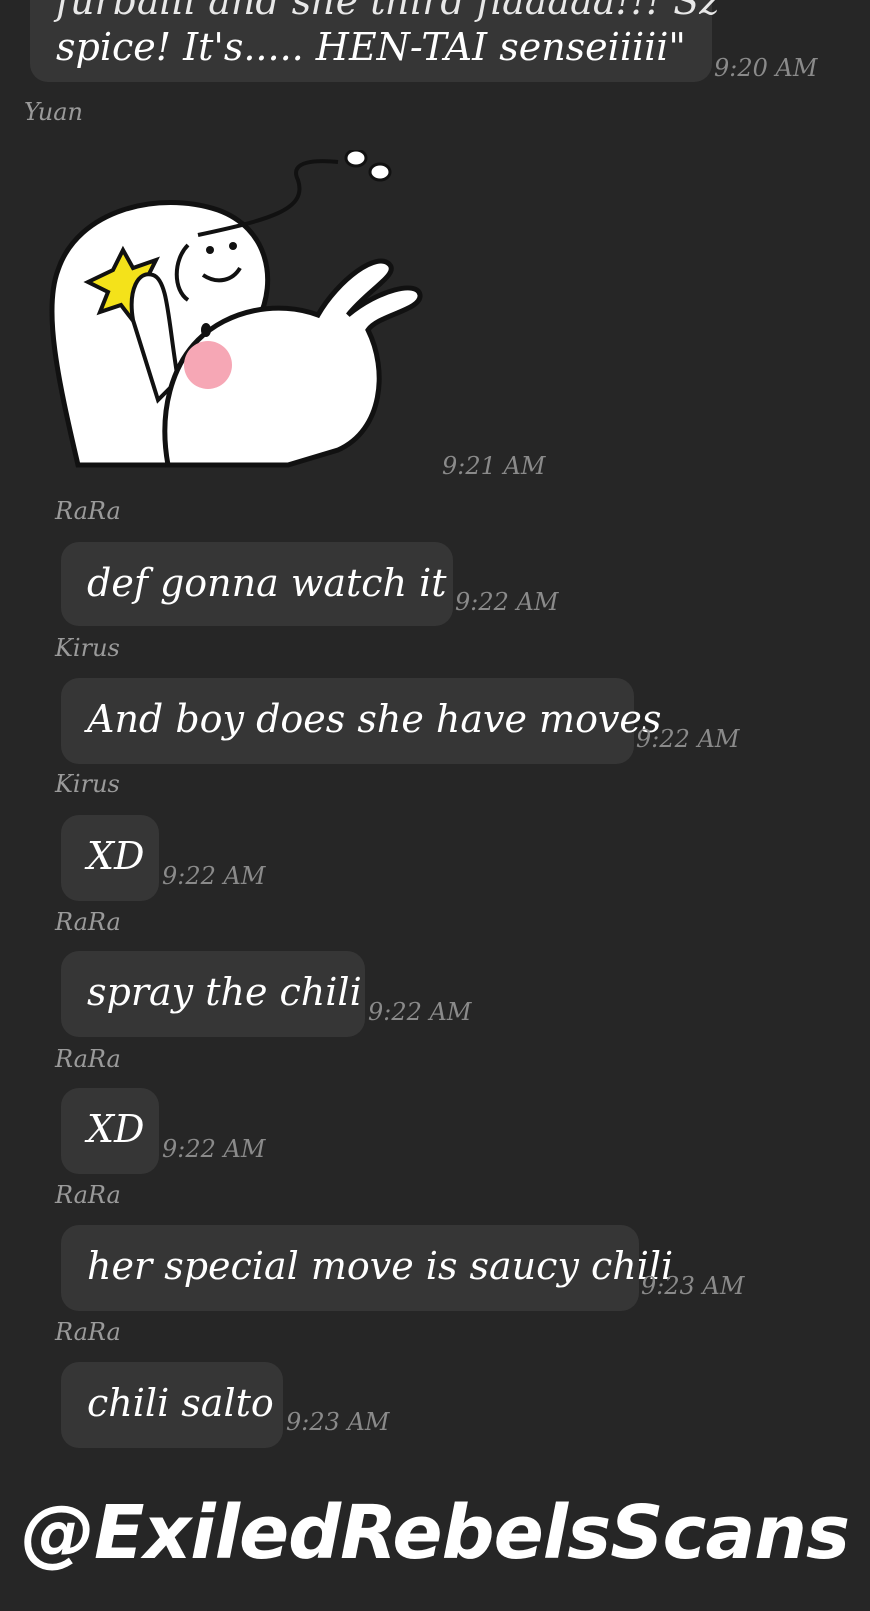  Describe the element at coordinates (180, 1403) in the screenshot. I see `message-text: chili salto` at that location.